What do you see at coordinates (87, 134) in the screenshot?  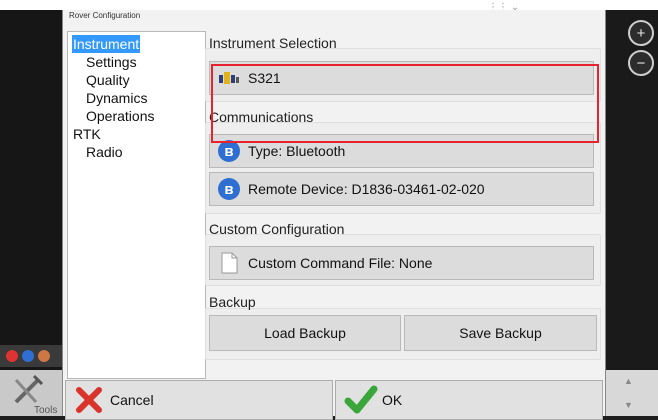 I see `nav-item-rtk: RTK` at bounding box center [87, 134].